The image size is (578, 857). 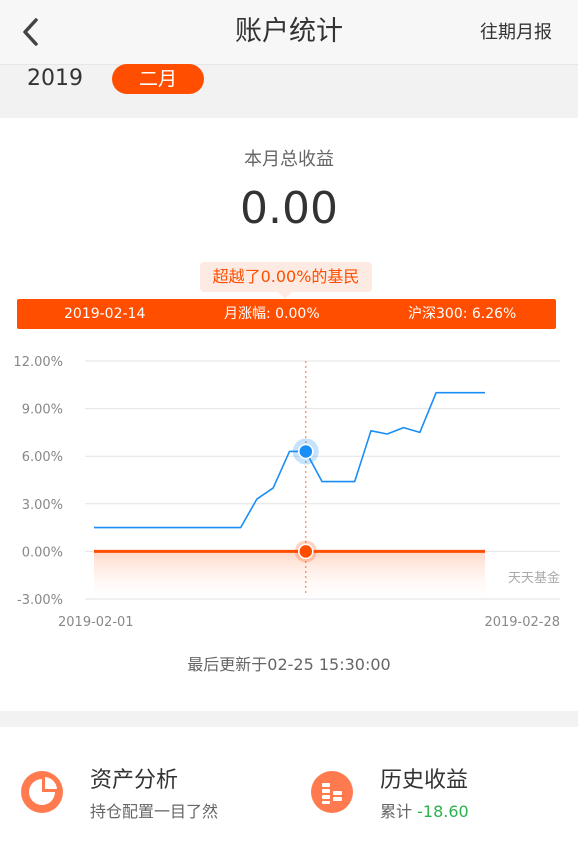 What do you see at coordinates (396, 811) in the screenshot?
I see `cumulative-label: 累计` at bounding box center [396, 811].